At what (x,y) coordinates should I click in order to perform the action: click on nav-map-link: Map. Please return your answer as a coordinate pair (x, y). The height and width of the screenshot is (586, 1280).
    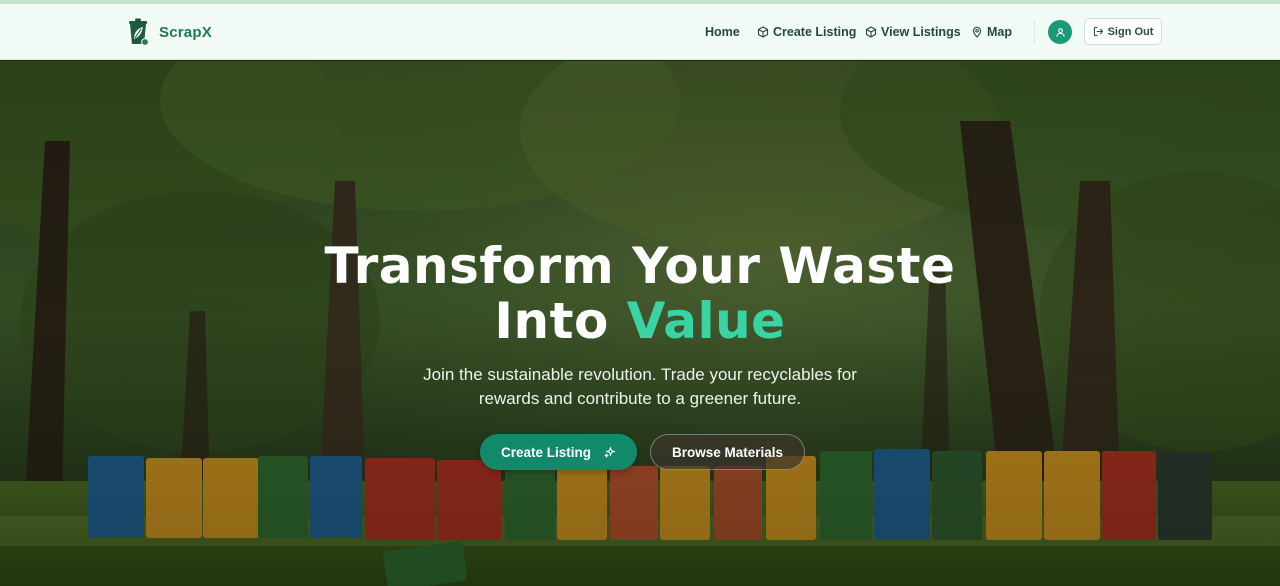
    Looking at the image, I should click on (991, 32).